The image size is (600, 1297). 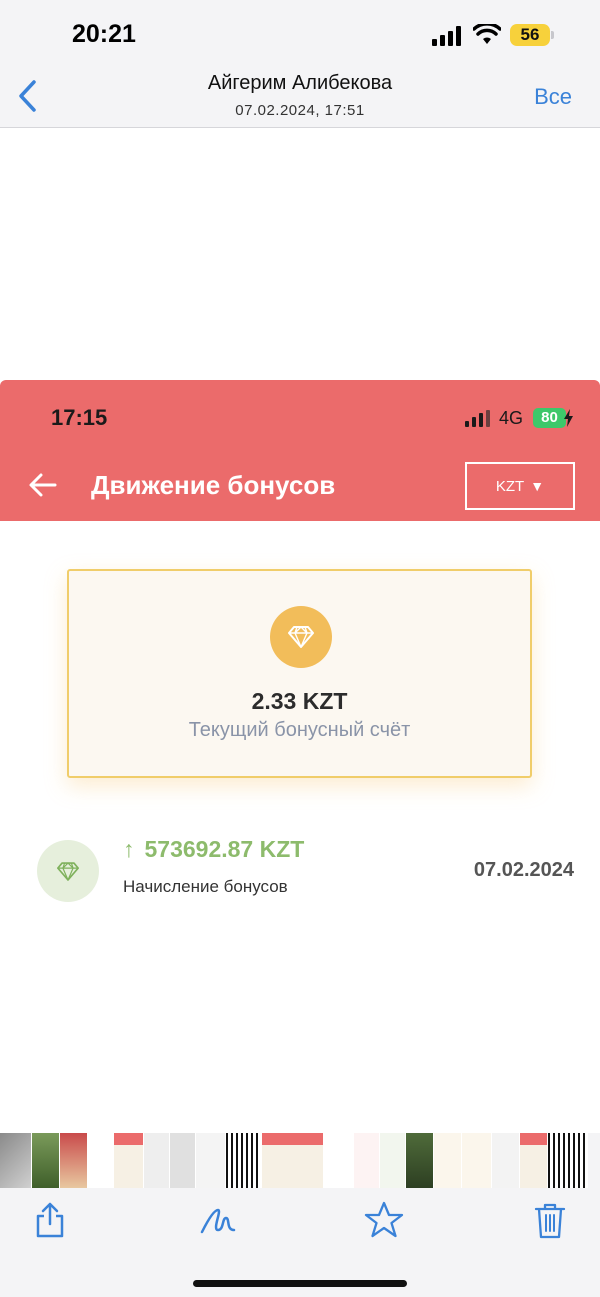 I want to click on message-datetime: 07.02.2024, 17:51, so click(x=300, y=110).